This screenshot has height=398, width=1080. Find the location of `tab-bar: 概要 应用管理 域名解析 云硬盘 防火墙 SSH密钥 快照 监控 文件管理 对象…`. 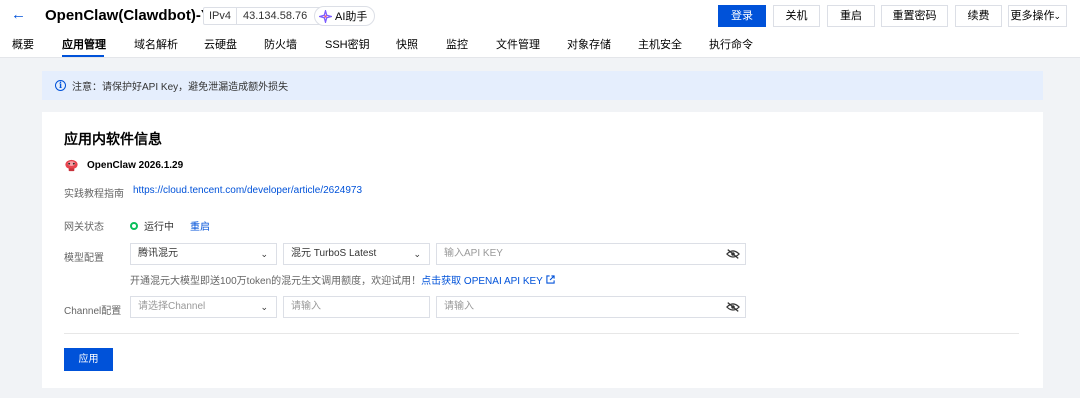

tab-bar: 概要 应用管理 域名解析 云硬盘 防火墙 SSH密钥 快照 监控 文件管理 对象… is located at coordinates (540, 45).